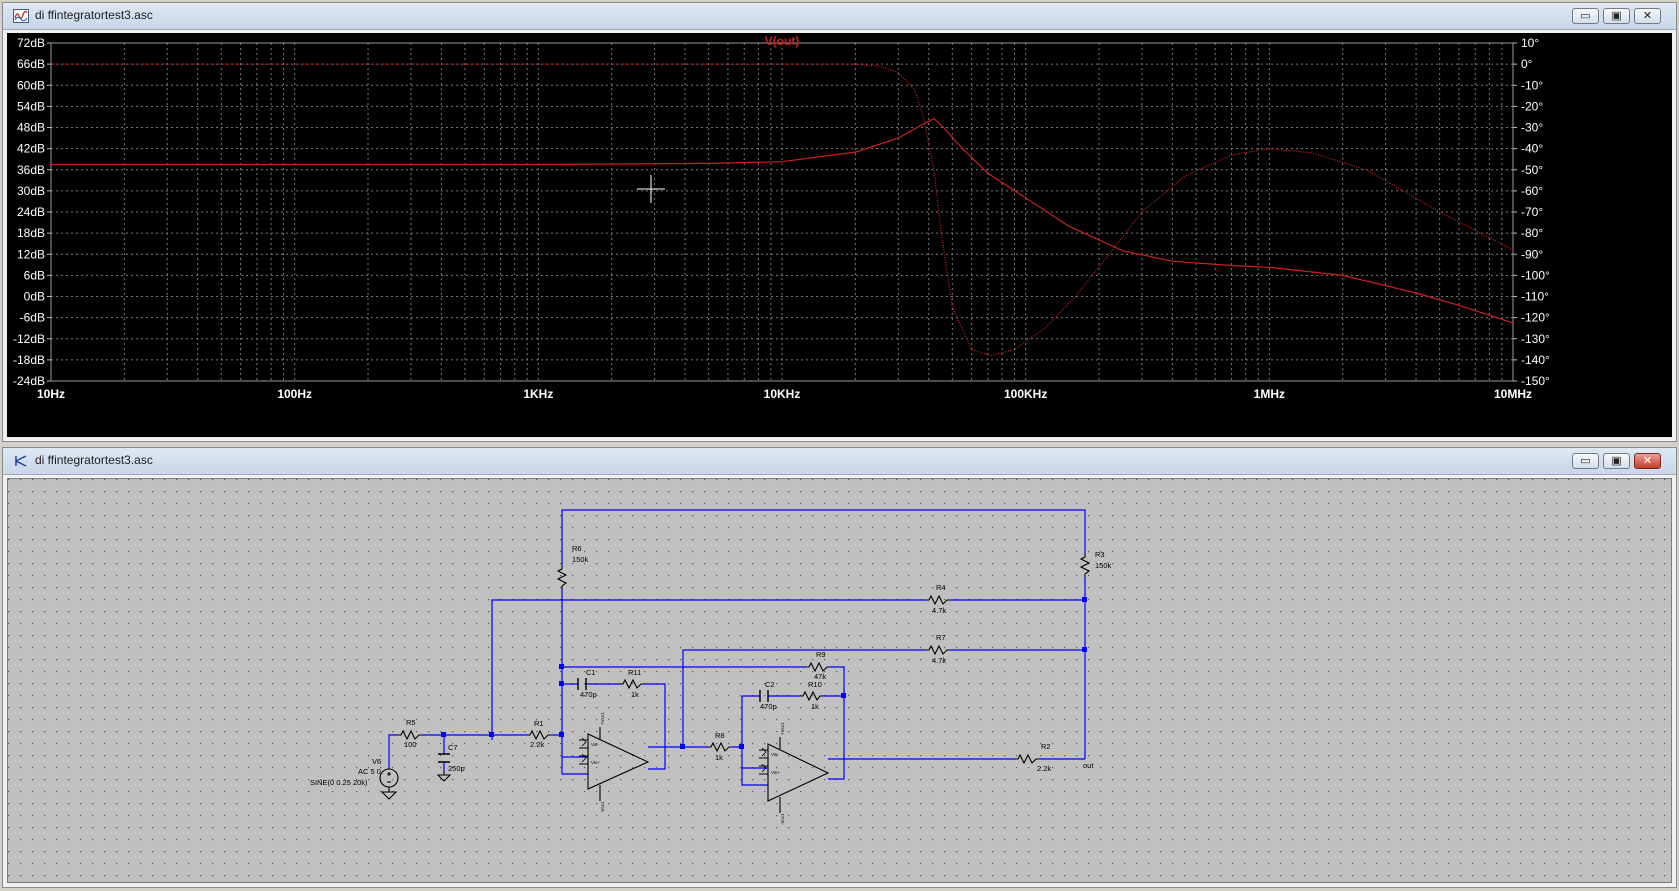 The width and height of the screenshot is (1679, 891). Describe the element at coordinates (595, 762) in the screenshot. I see `u1-vin-p-label: Vin+` at that location.